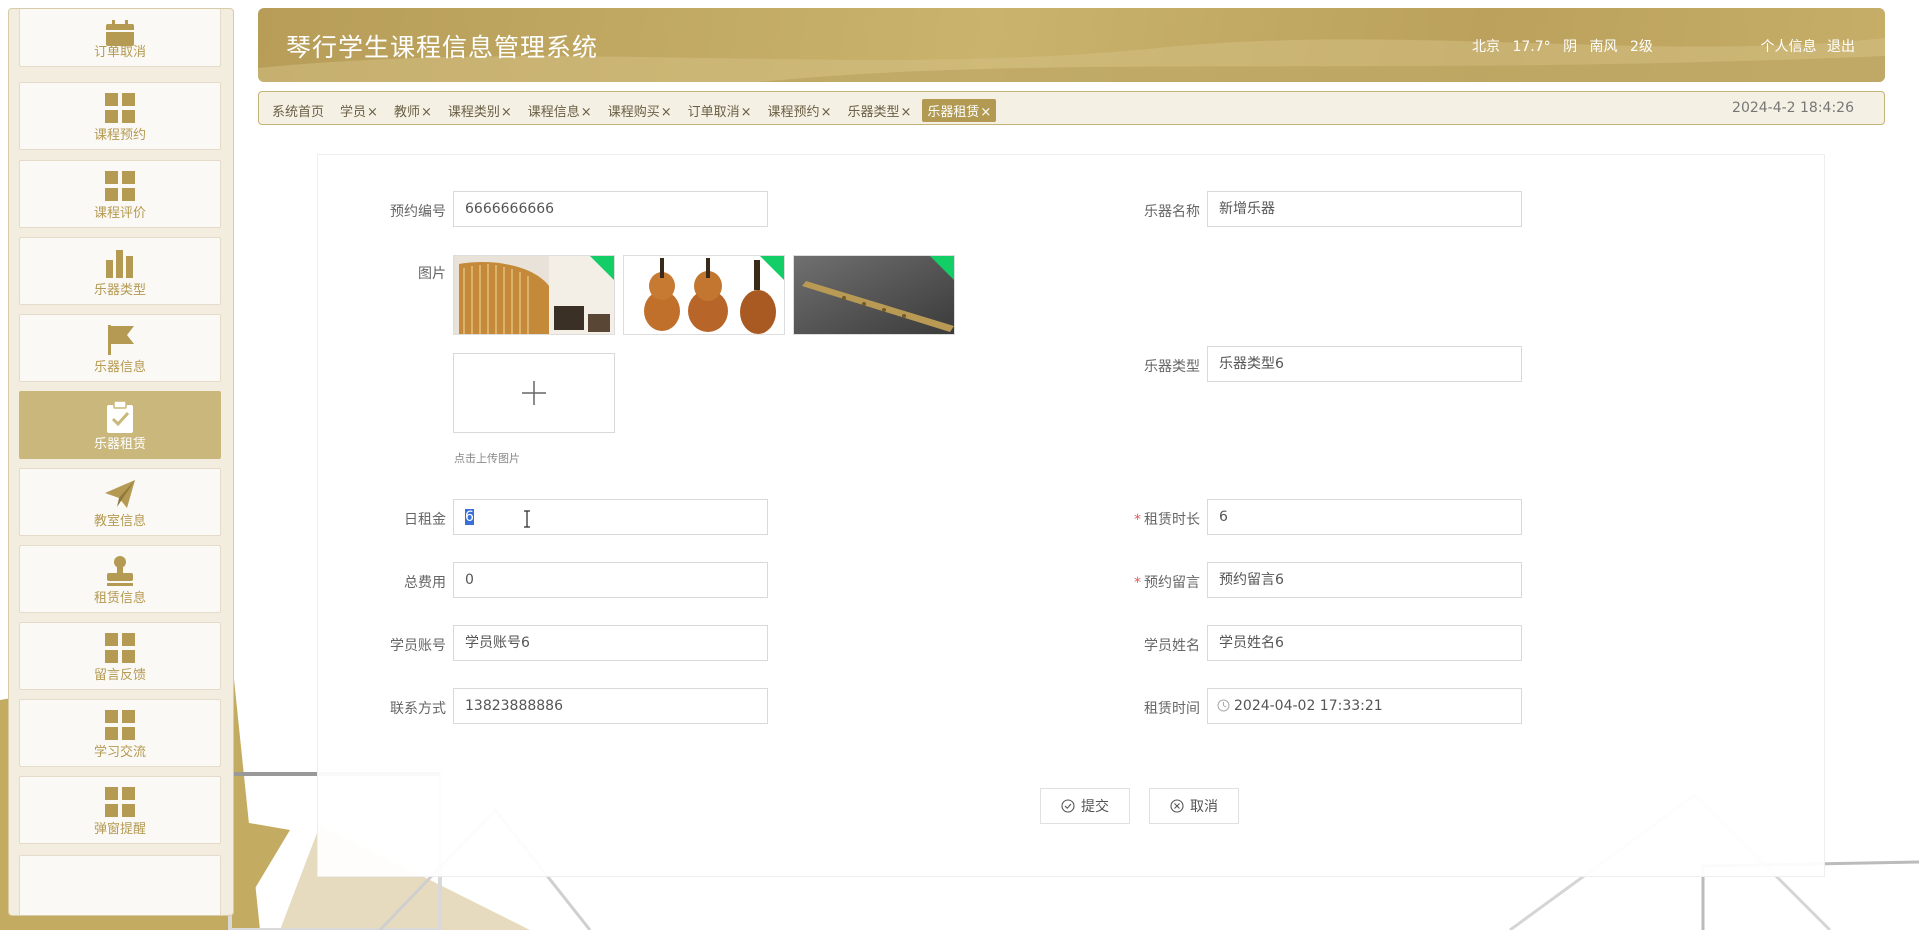 This screenshot has height=930, width=1919. What do you see at coordinates (1364, 643) in the screenshot?
I see `student-name-input: 学员姓名6` at bounding box center [1364, 643].